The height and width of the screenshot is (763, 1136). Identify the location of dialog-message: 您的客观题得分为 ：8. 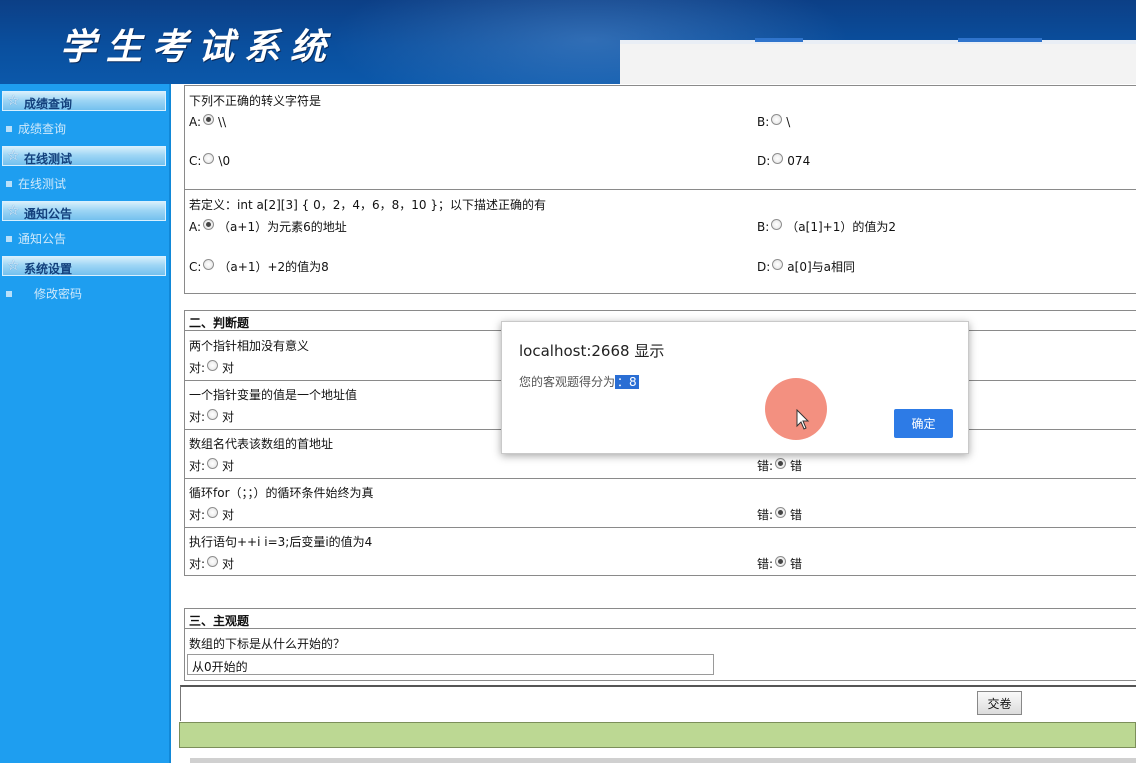
(579, 381).